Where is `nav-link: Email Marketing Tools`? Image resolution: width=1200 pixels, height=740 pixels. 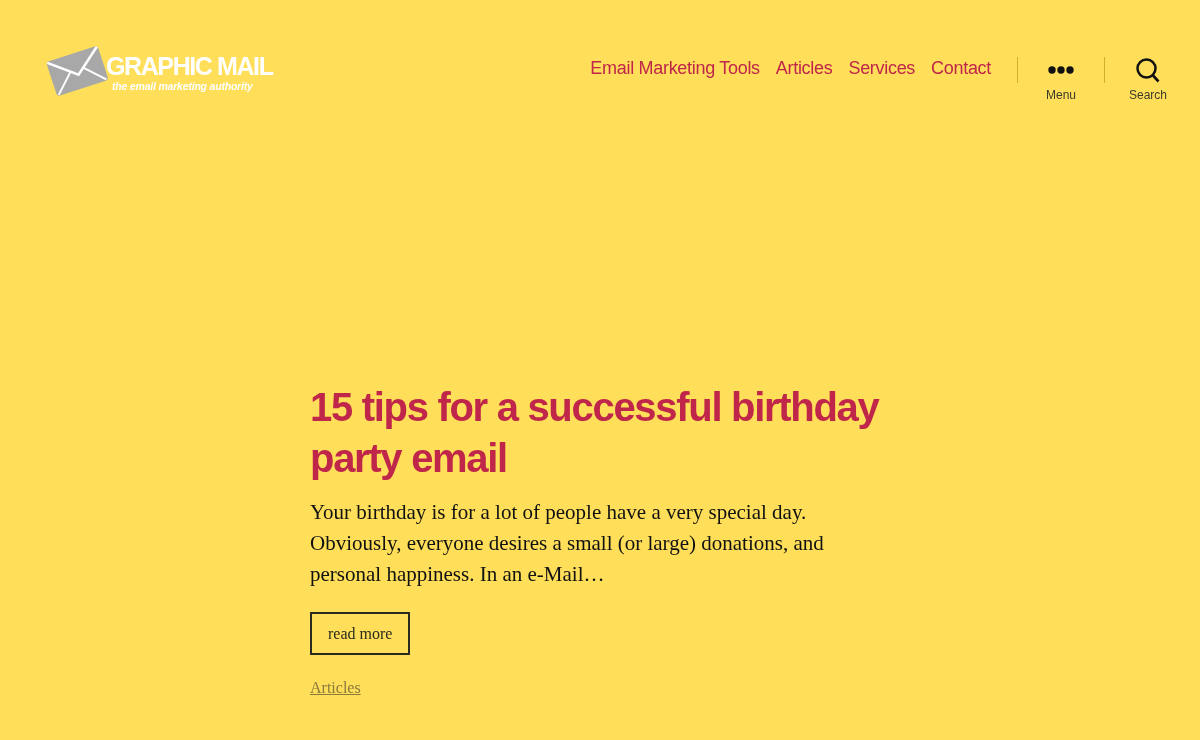
nav-link: Email Marketing Tools is located at coordinates (675, 68).